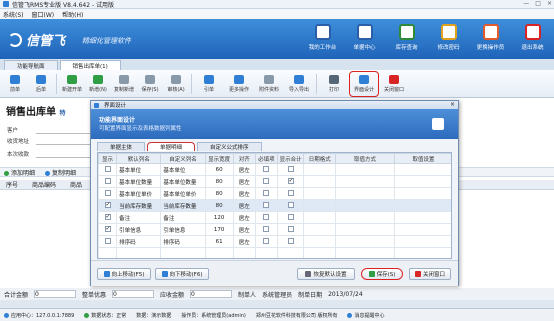  I want to click on custom-name-cell: 基本单位数量, so click(183, 181).